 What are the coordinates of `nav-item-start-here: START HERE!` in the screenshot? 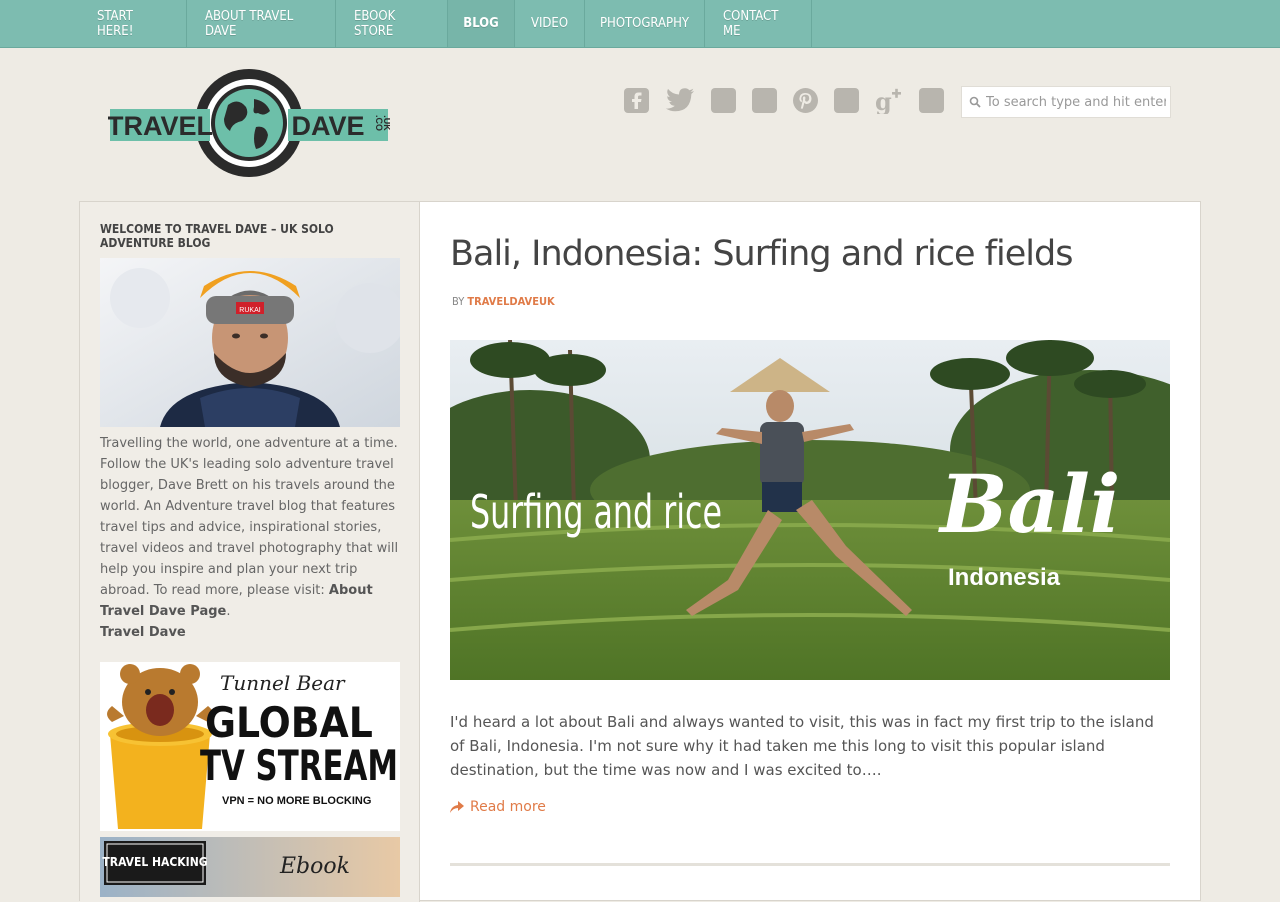 It's located at (133, 23).